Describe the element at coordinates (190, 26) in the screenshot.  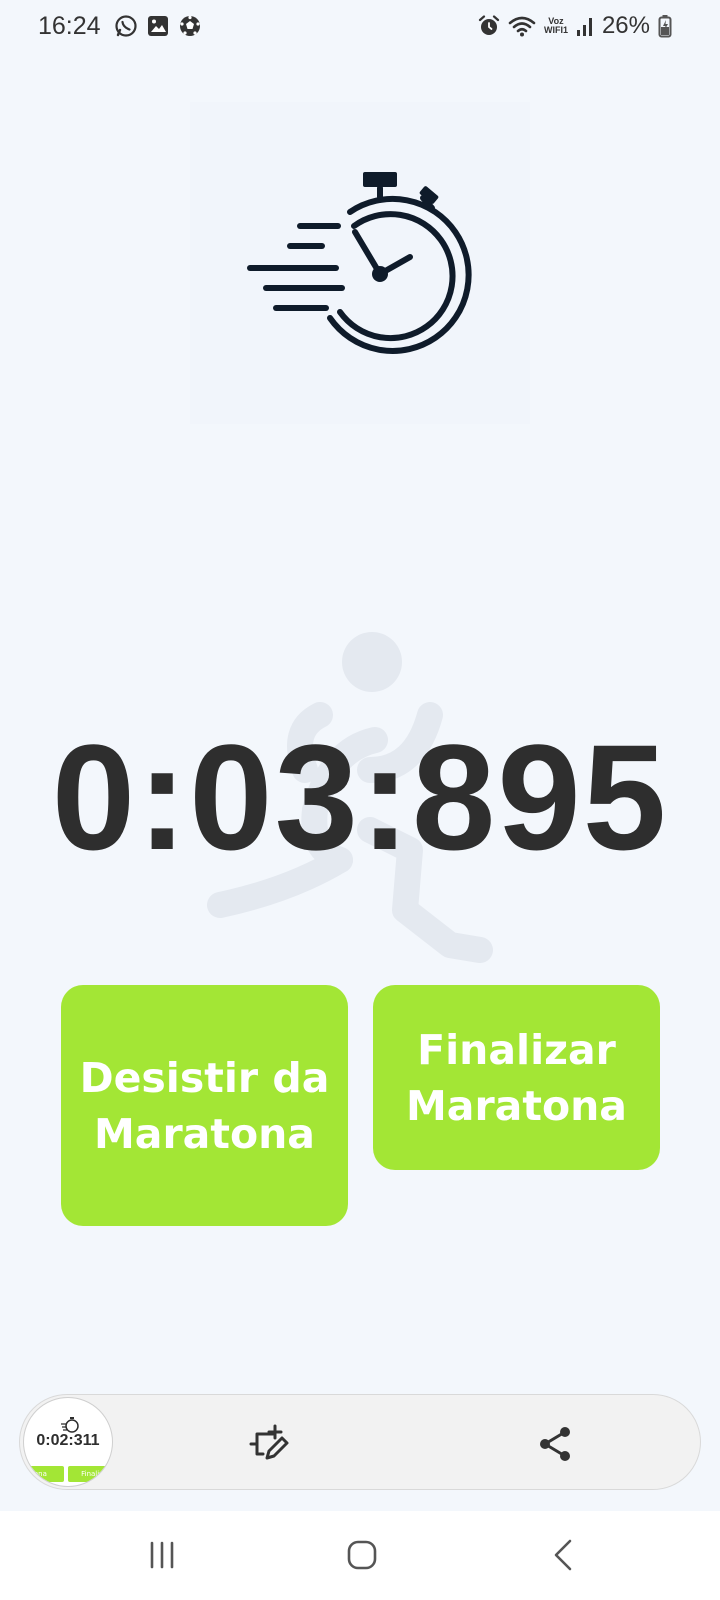
I see `soccer-ball-icon` at that location.